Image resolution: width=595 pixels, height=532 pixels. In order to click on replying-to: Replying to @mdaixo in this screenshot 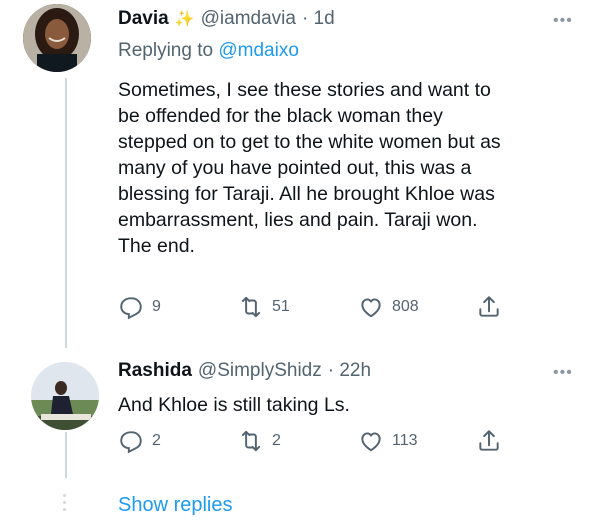, I will do `click(208, 51)`.